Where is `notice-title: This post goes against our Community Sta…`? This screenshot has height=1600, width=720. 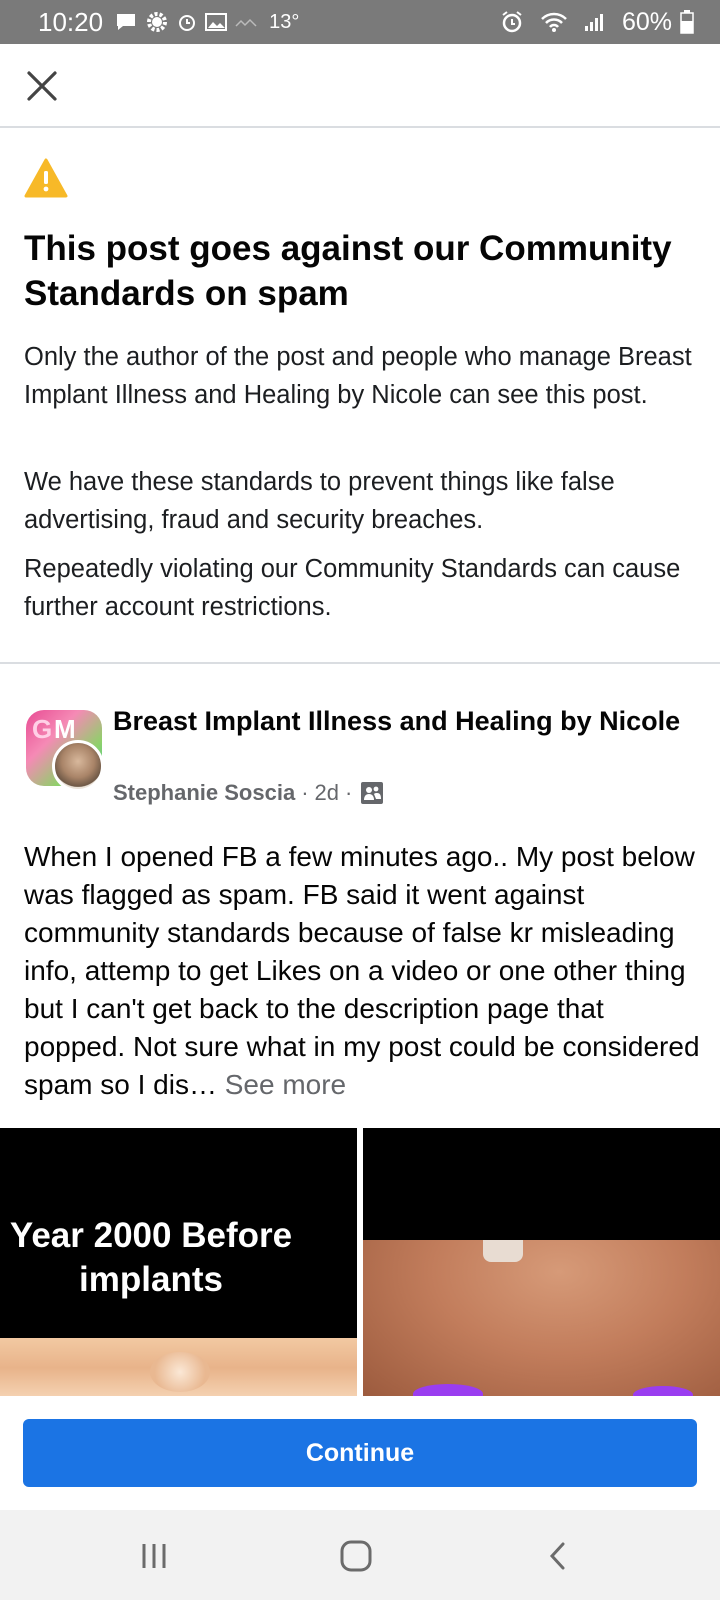 notice-title: This post goes against our Community Sta… is located at coordinates (348, 271).